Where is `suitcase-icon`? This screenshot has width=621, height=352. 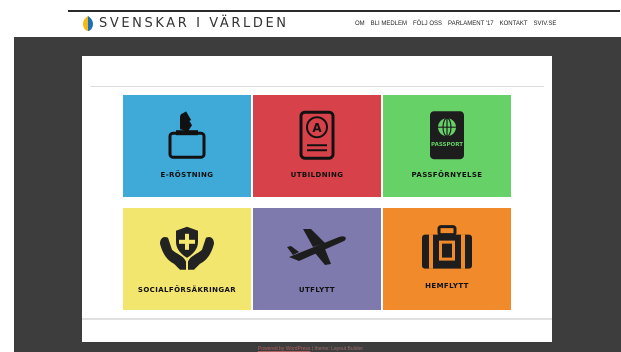
suitcase-icon is located at coordinates (447, 243).